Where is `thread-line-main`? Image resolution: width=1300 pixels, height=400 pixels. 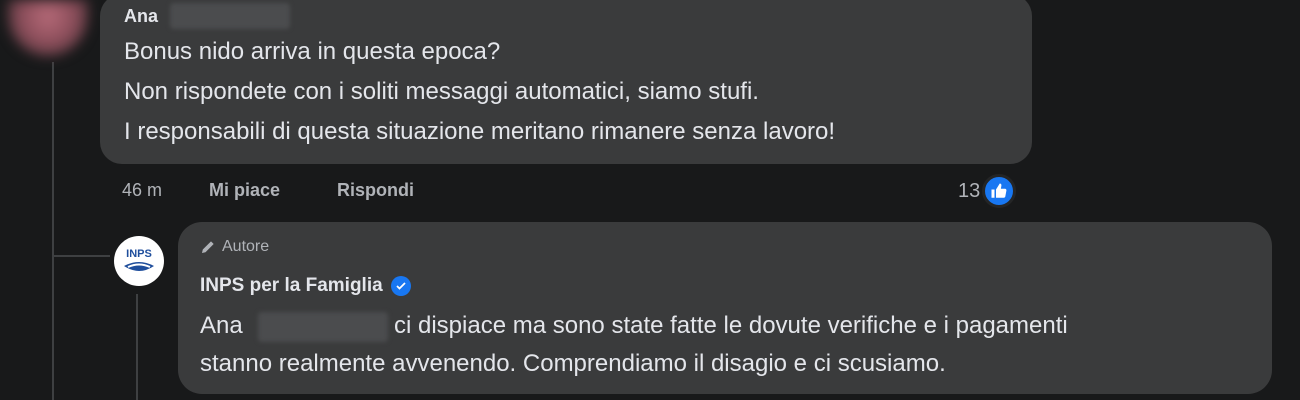 thread-line-main is located at coordinates (53, 231).